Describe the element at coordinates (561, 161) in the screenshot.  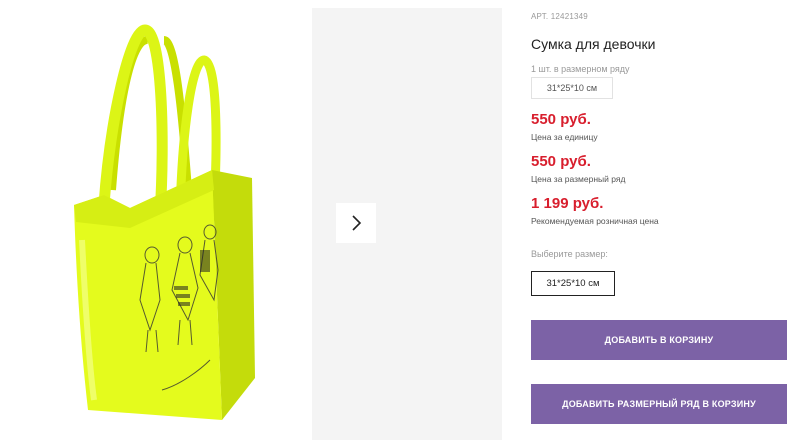
I see `pack-price: 550 руб.` at that location.